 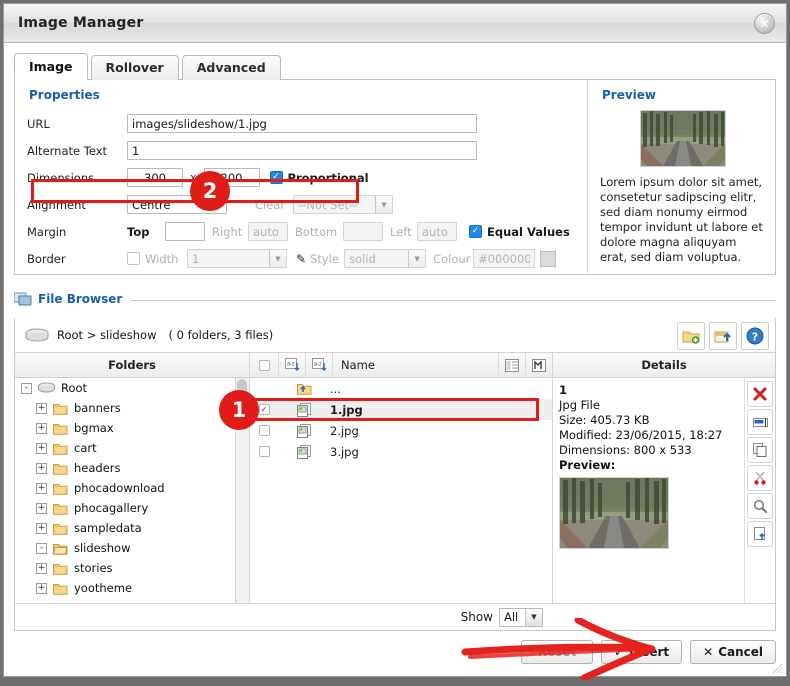 What do you see at coordinates (93, 568) in the screenshot?
I see `tree-item-label: stories` at bounding box center [93, 568].